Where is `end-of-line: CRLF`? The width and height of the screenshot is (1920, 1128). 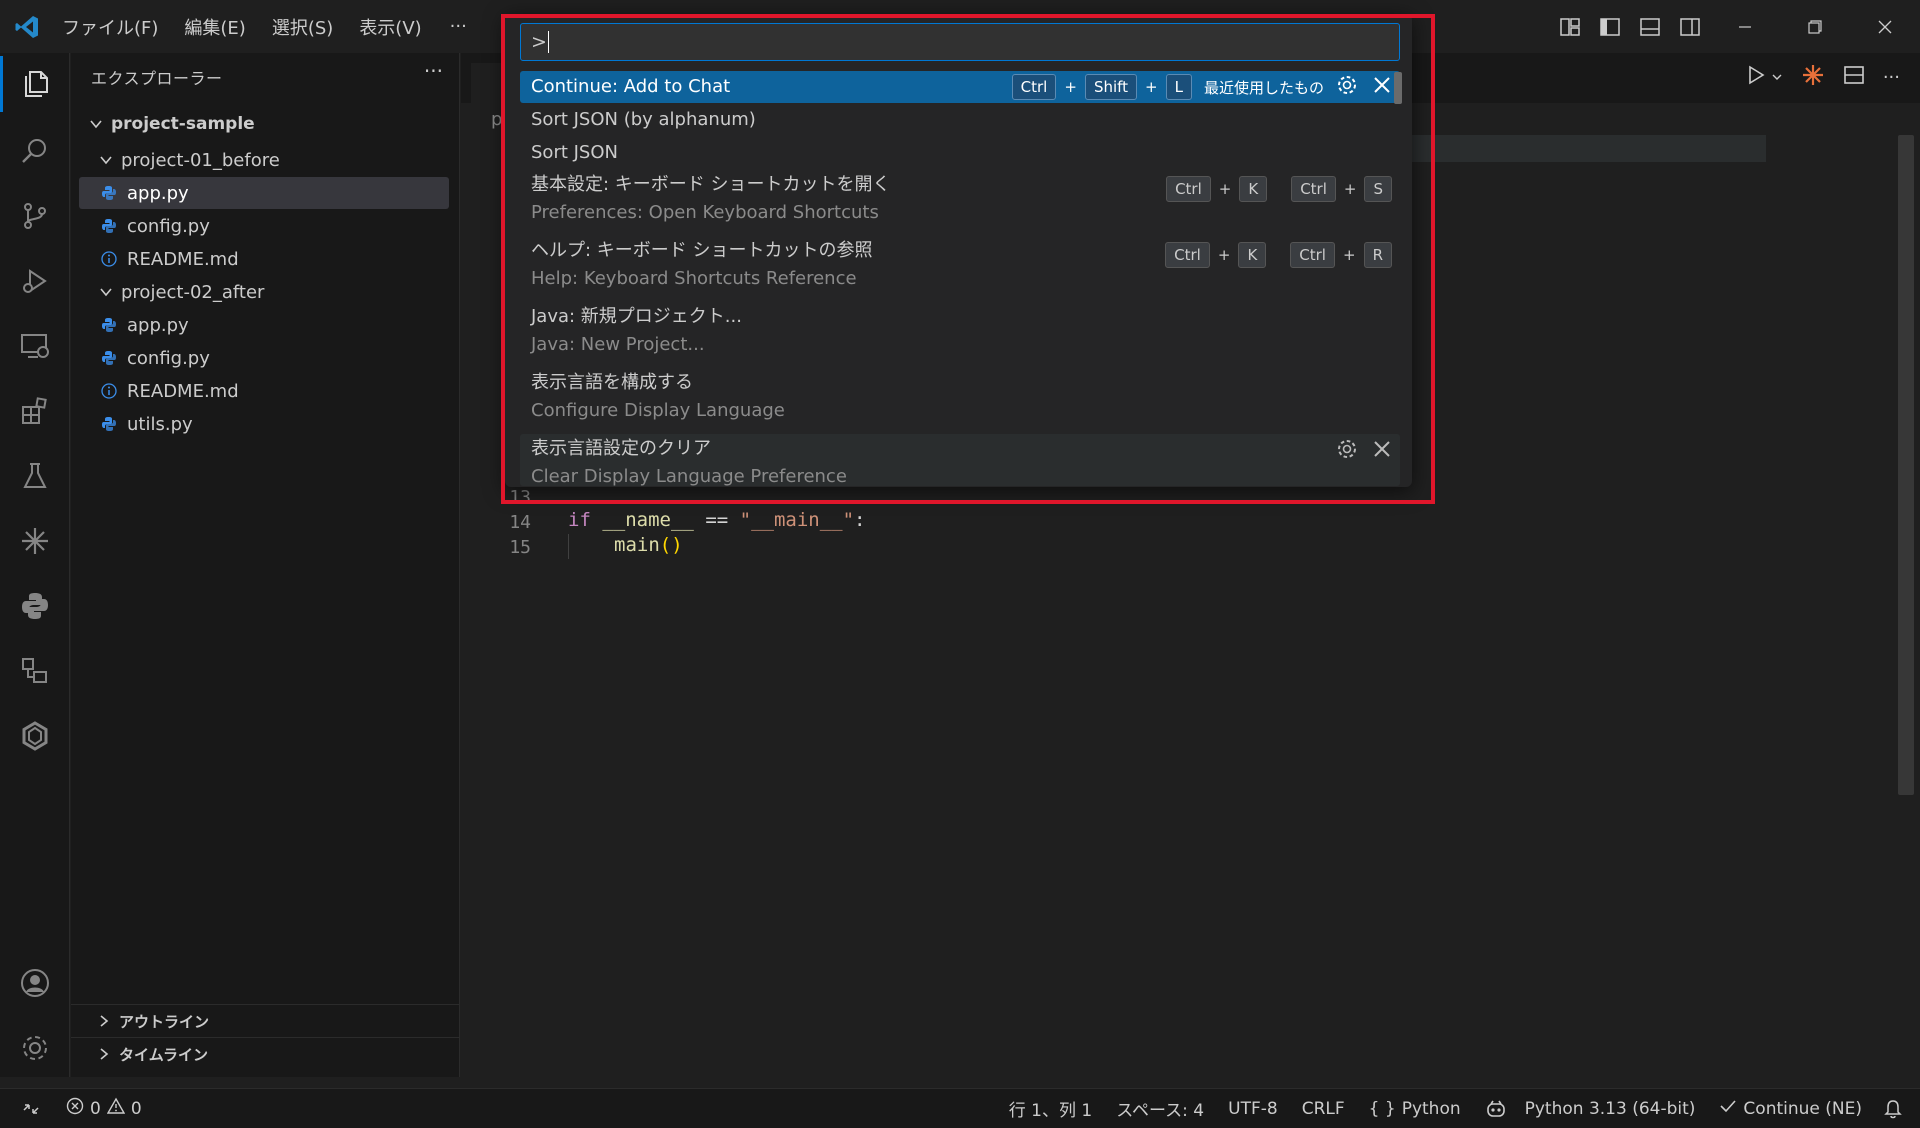
end-of-line: CRLF is located at coordinates (1323, 1109).